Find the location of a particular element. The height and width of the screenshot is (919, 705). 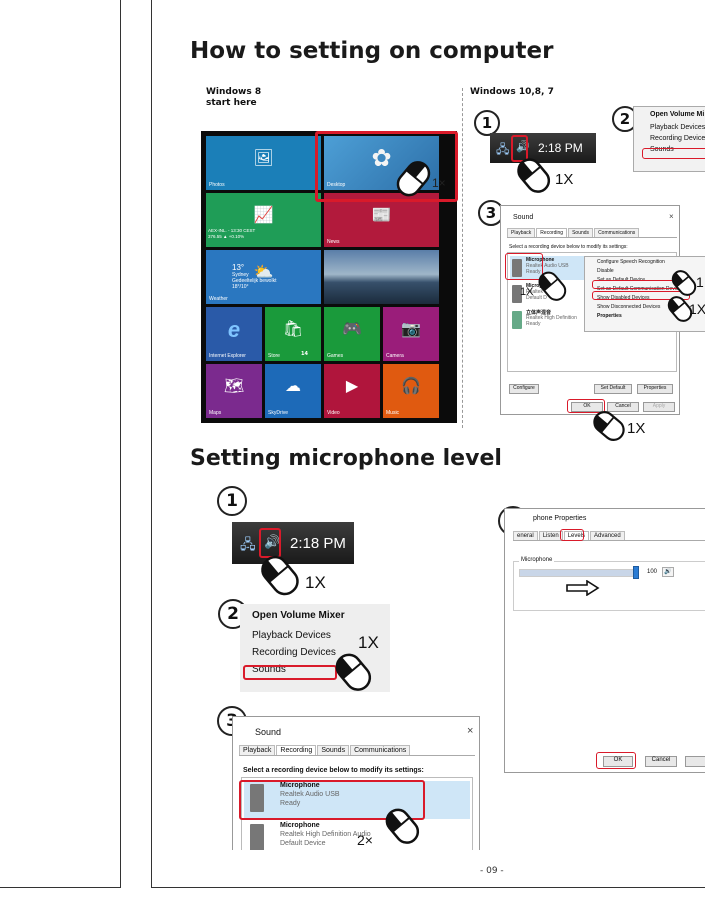

tile-camera: 📷 Camera is located at coordinates (411, 334).